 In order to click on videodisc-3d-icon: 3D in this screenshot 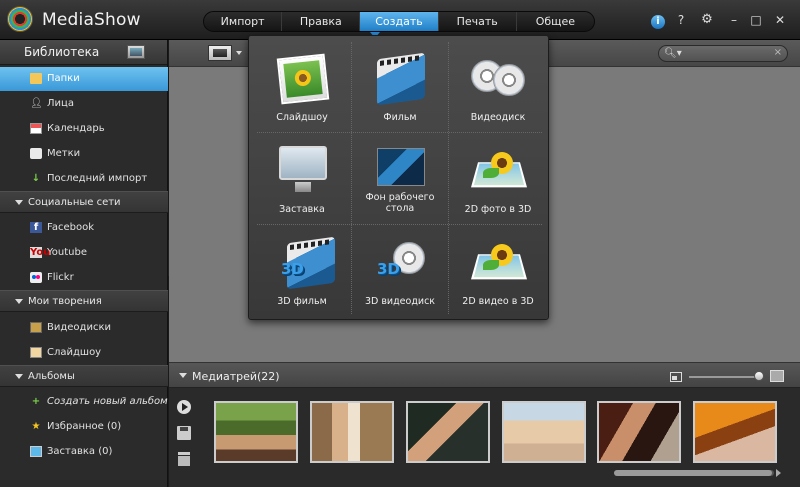, I will do `click(388, 269)`.